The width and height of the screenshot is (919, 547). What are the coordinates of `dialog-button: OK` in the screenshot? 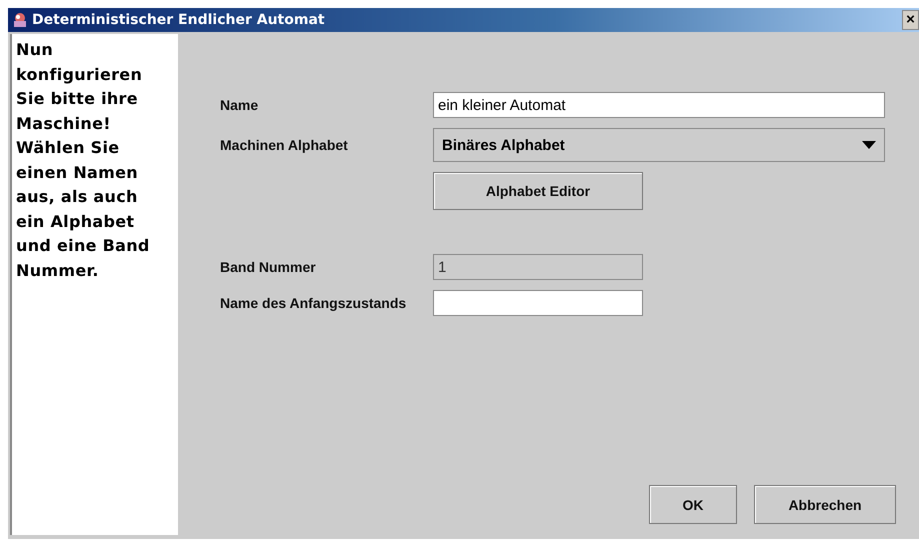 It's located at (693, 504).